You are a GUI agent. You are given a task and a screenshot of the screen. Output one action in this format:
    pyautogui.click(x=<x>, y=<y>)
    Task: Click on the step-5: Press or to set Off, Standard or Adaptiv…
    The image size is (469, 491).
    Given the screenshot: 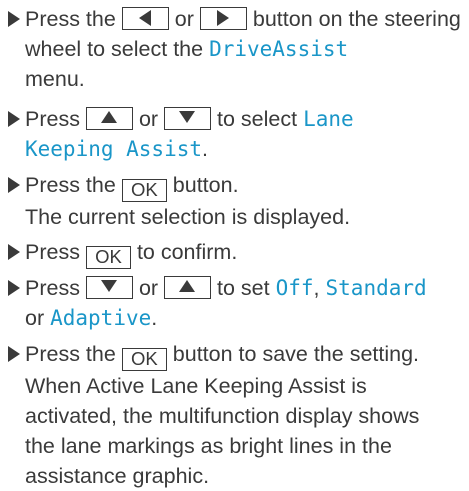 What is the action you would take?
    pyautogui.click(x=236, y=303)
    